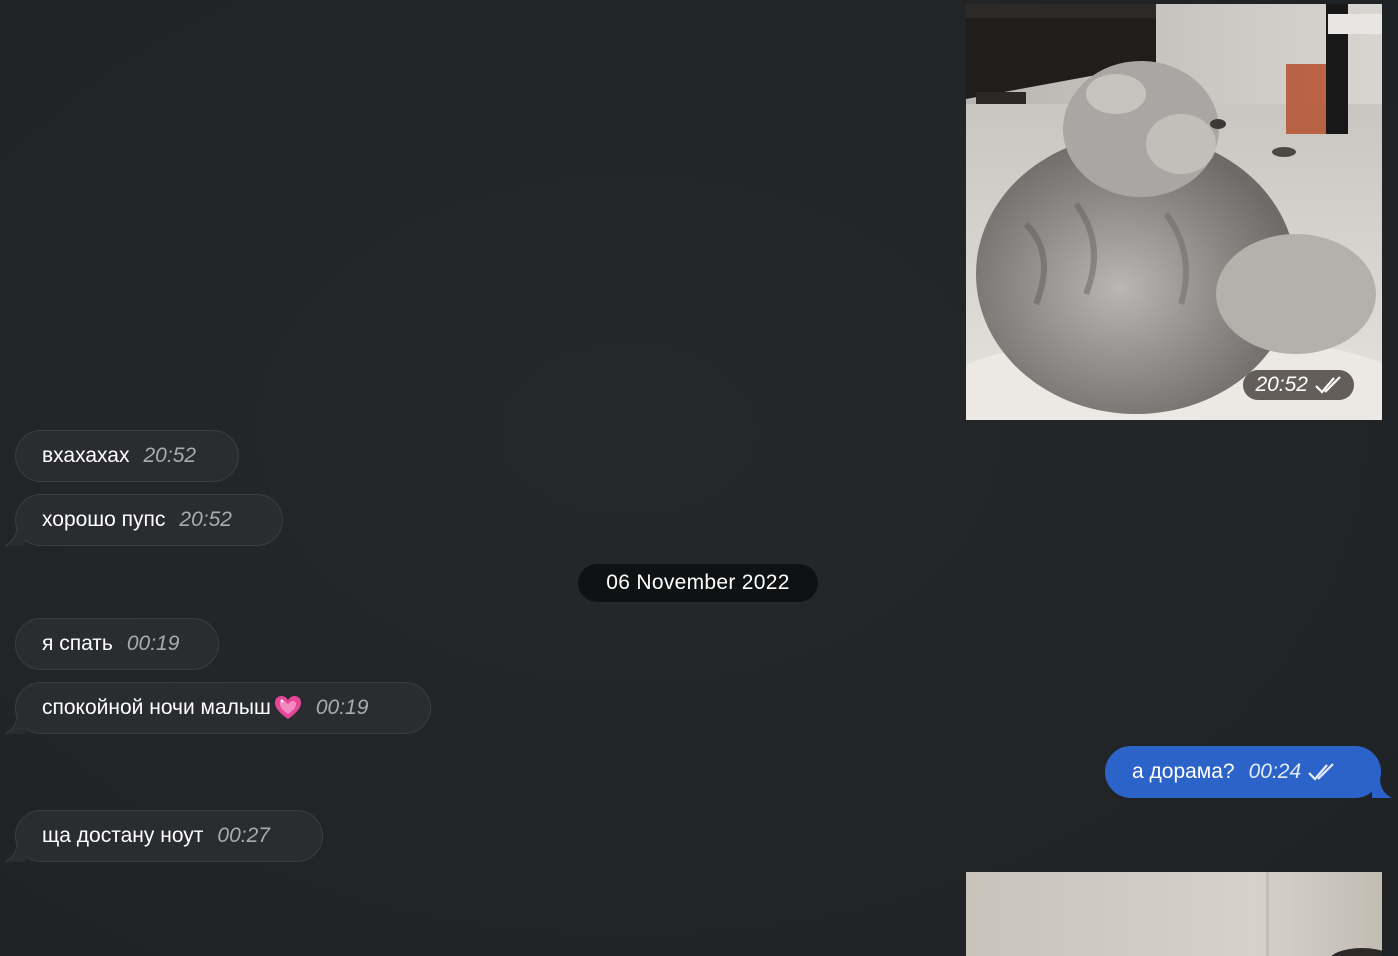 The height and width of the screenshot is (956, 1398). Describe the element at coordinates (117, 644) in the screenshot. I see `incoming-message: я спать 00:19` at that location.